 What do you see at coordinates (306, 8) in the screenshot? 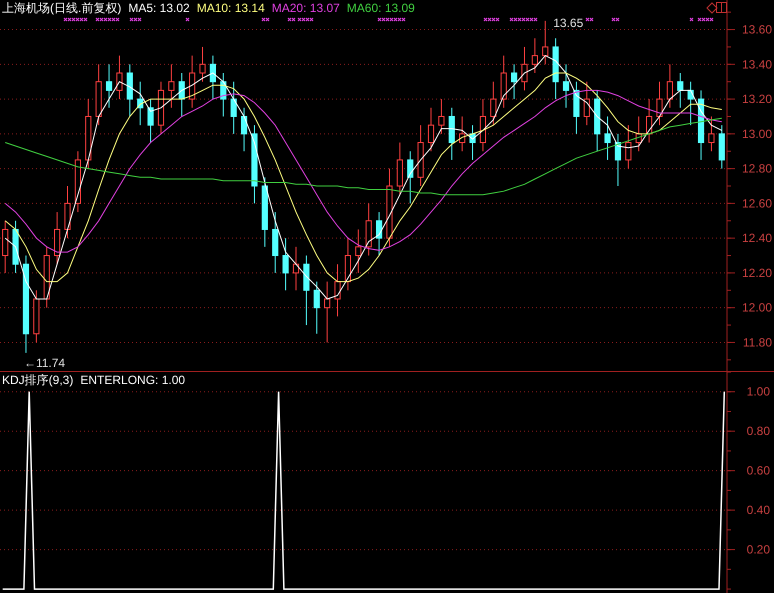
I see `legend-label: MA20: 13.07` at bounding box center [306, 8].